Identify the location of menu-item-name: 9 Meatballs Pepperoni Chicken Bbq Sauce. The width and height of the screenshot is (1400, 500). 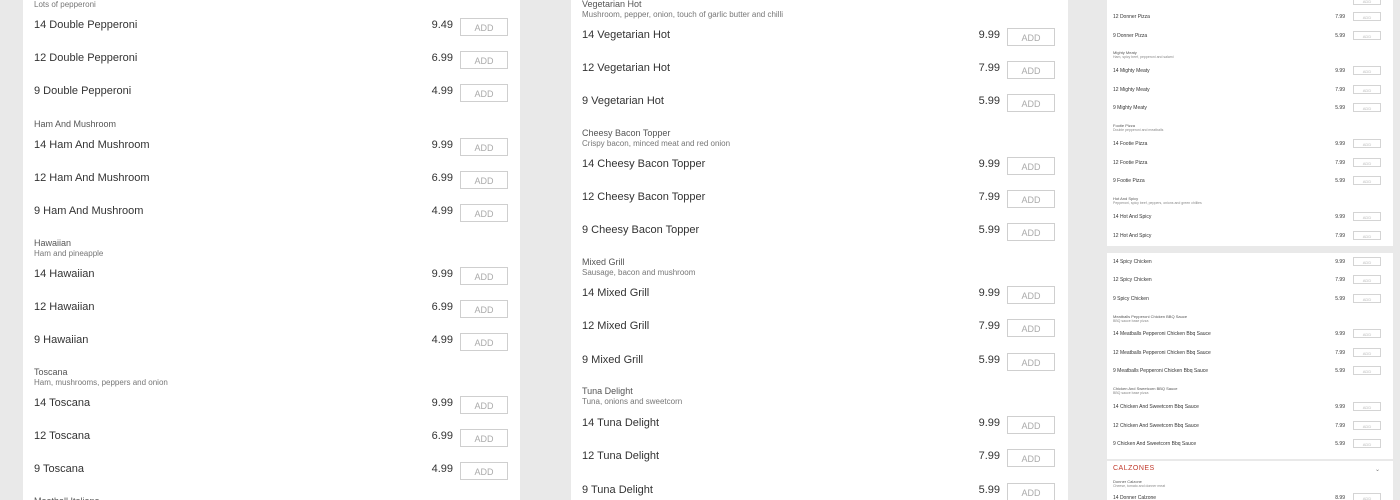
(1161, 371).